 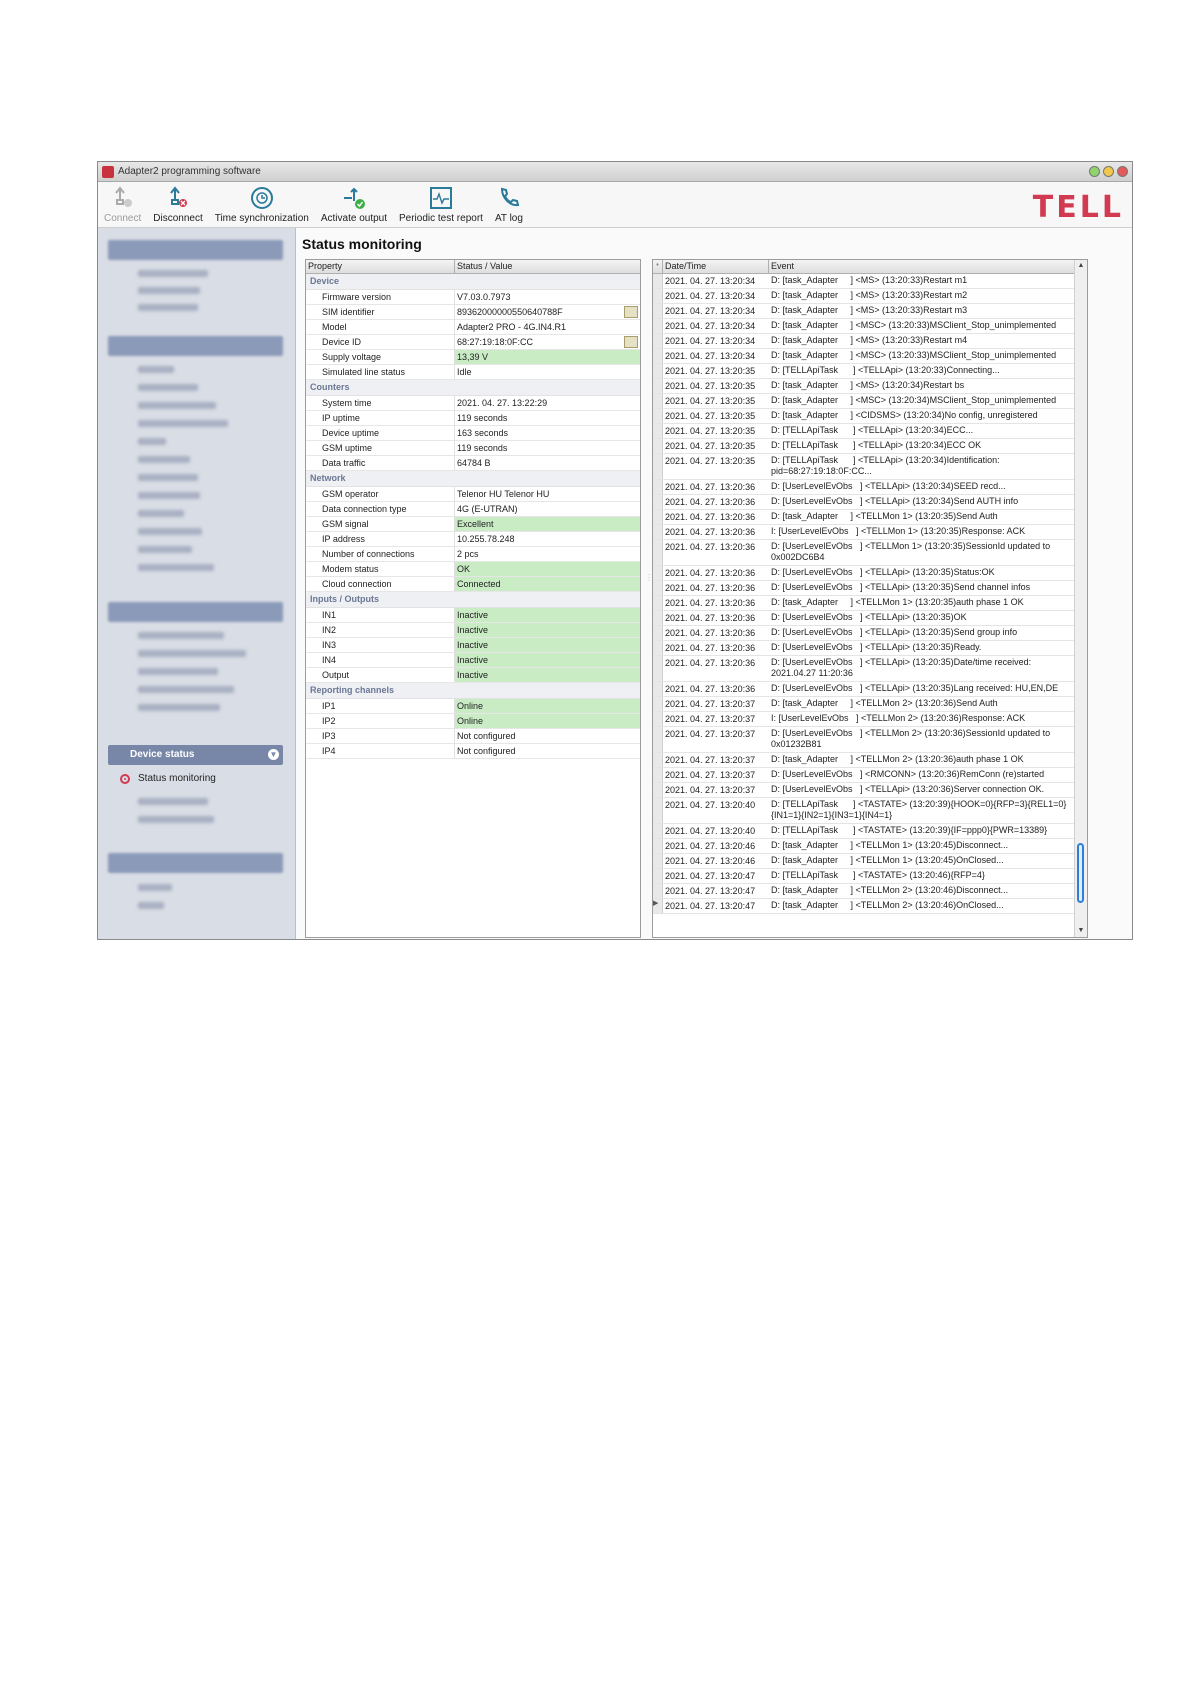 What do you see at coordinates (928, 266) in the screenshot?
I see `event-column-header: Event` at bounding box center [928, 266].